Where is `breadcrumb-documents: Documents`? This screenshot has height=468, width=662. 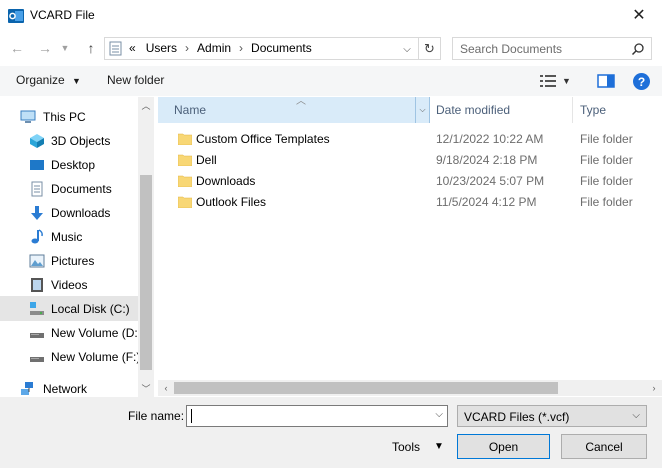 breadcrumb-documents: Documents is located at coordinates (281, 48).